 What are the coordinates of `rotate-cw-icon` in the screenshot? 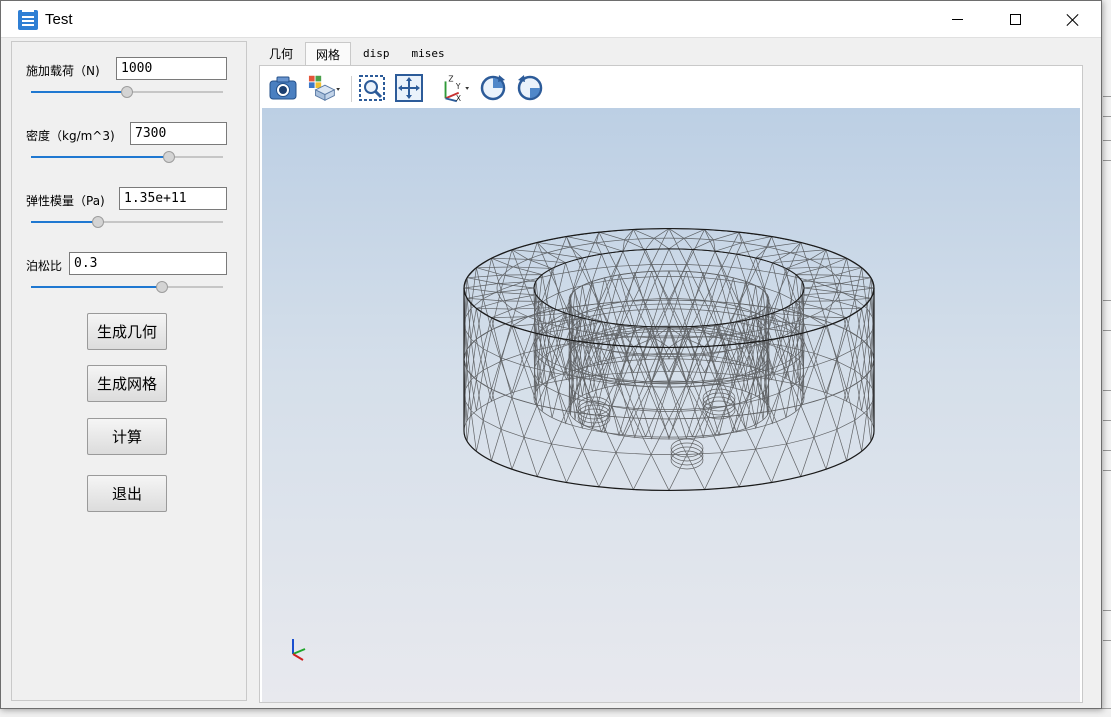 It's located at (493, 88).